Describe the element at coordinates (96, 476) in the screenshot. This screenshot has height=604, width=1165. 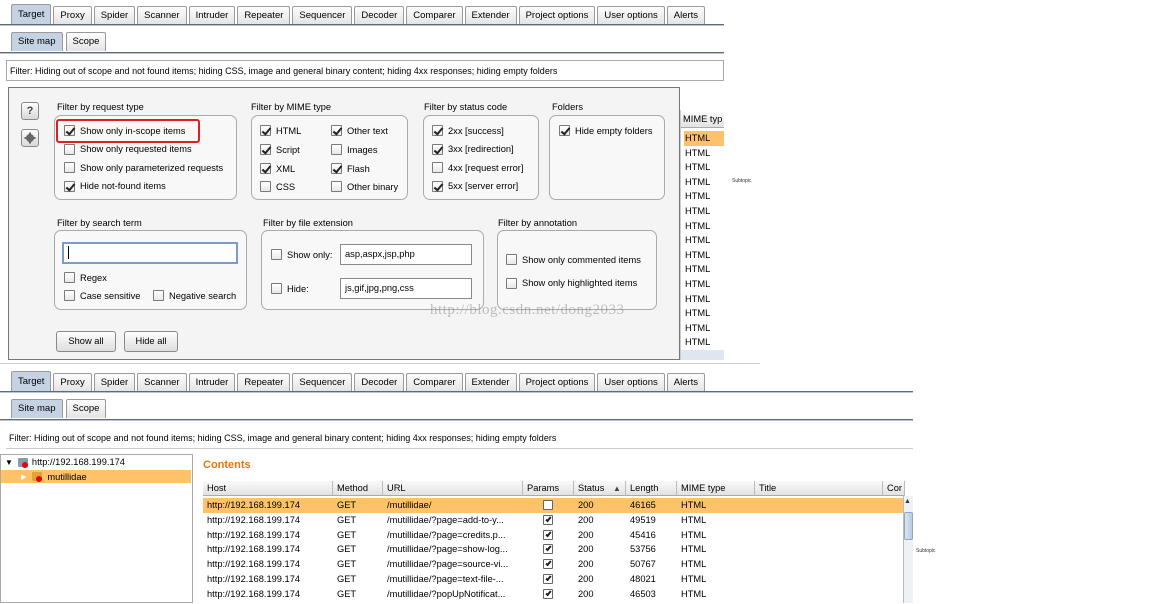
I see `tree-node-mutillidae: ▶ mutillidae` at that location.